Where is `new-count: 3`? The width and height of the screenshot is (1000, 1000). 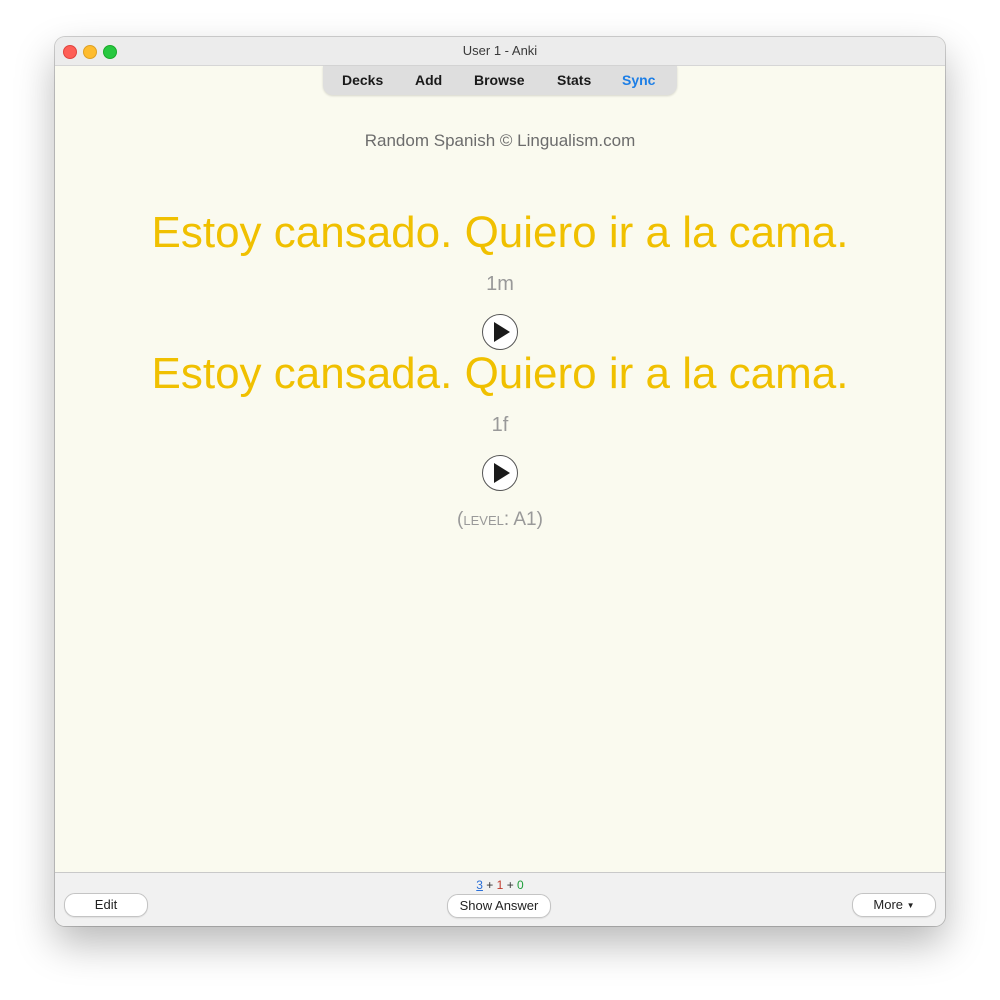
new-count: 3 is located at coordinates (479, 885).